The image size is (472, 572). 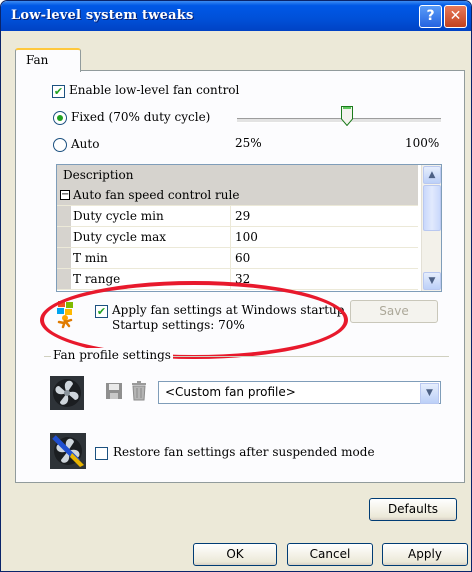 I want to click on slider-max-label: 100%, so click(x=422, y=143).